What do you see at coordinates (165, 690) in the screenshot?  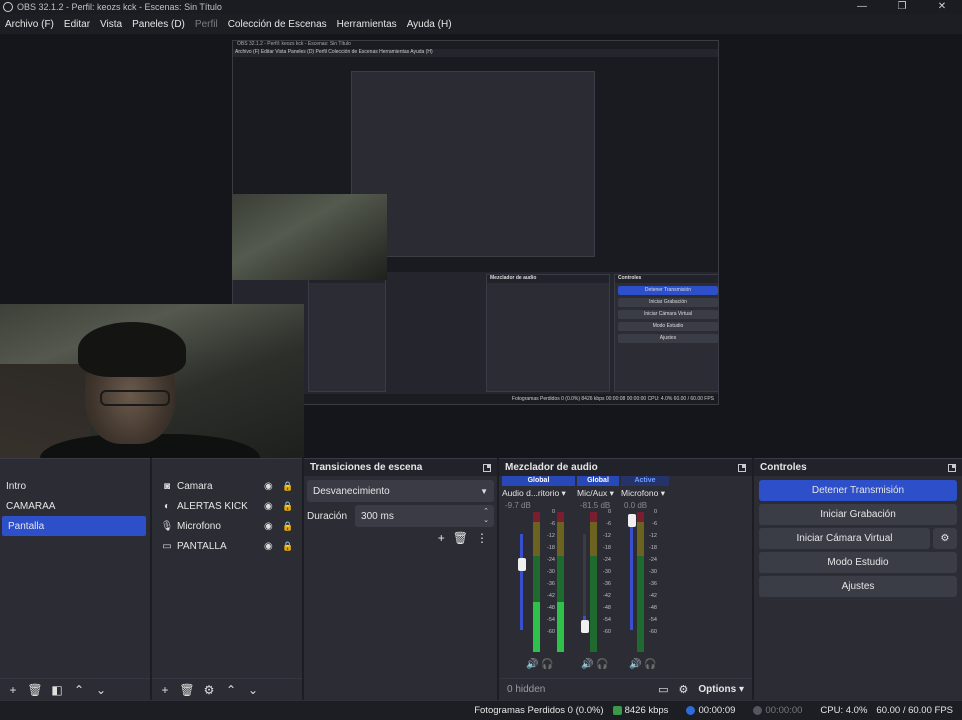 I see `add-source-icon: +` at bounding box center [165, 690].